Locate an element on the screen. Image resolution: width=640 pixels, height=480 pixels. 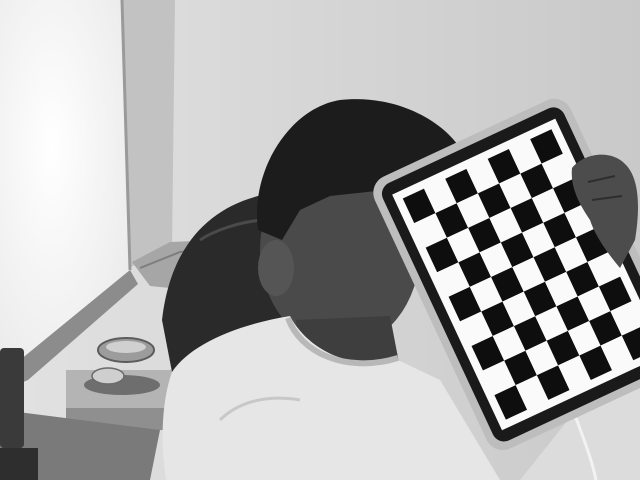
mug is located at coordinates (12, 398).